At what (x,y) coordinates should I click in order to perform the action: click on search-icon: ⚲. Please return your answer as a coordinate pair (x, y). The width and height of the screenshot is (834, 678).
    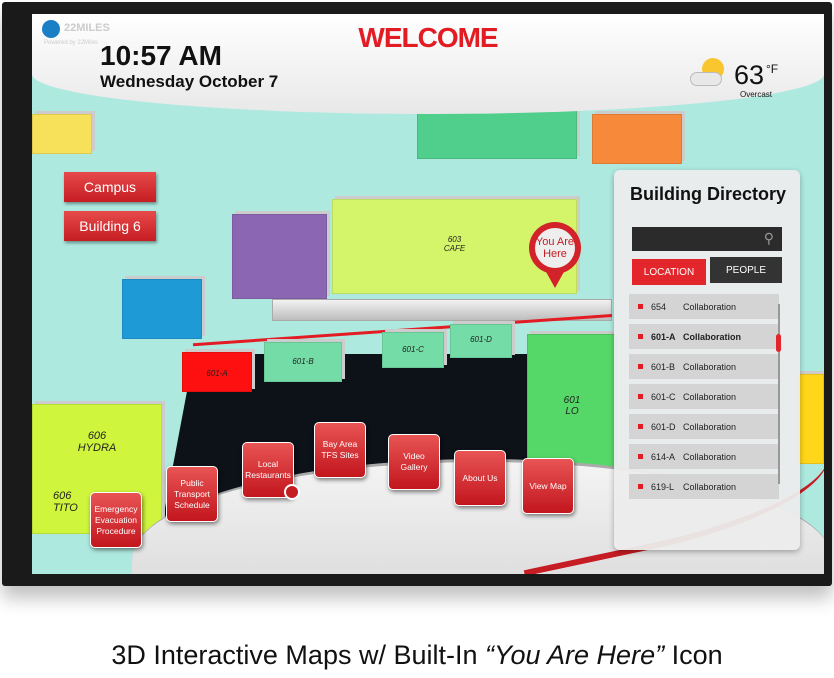
    Looking at the image, I should click on (769, 238).